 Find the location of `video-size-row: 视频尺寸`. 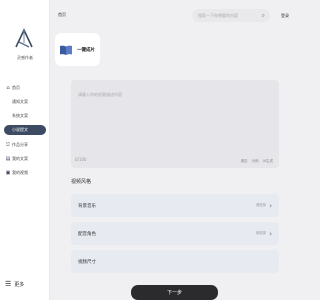

video-size-row: 视频尺寸 is located at coordinates (175, 261).